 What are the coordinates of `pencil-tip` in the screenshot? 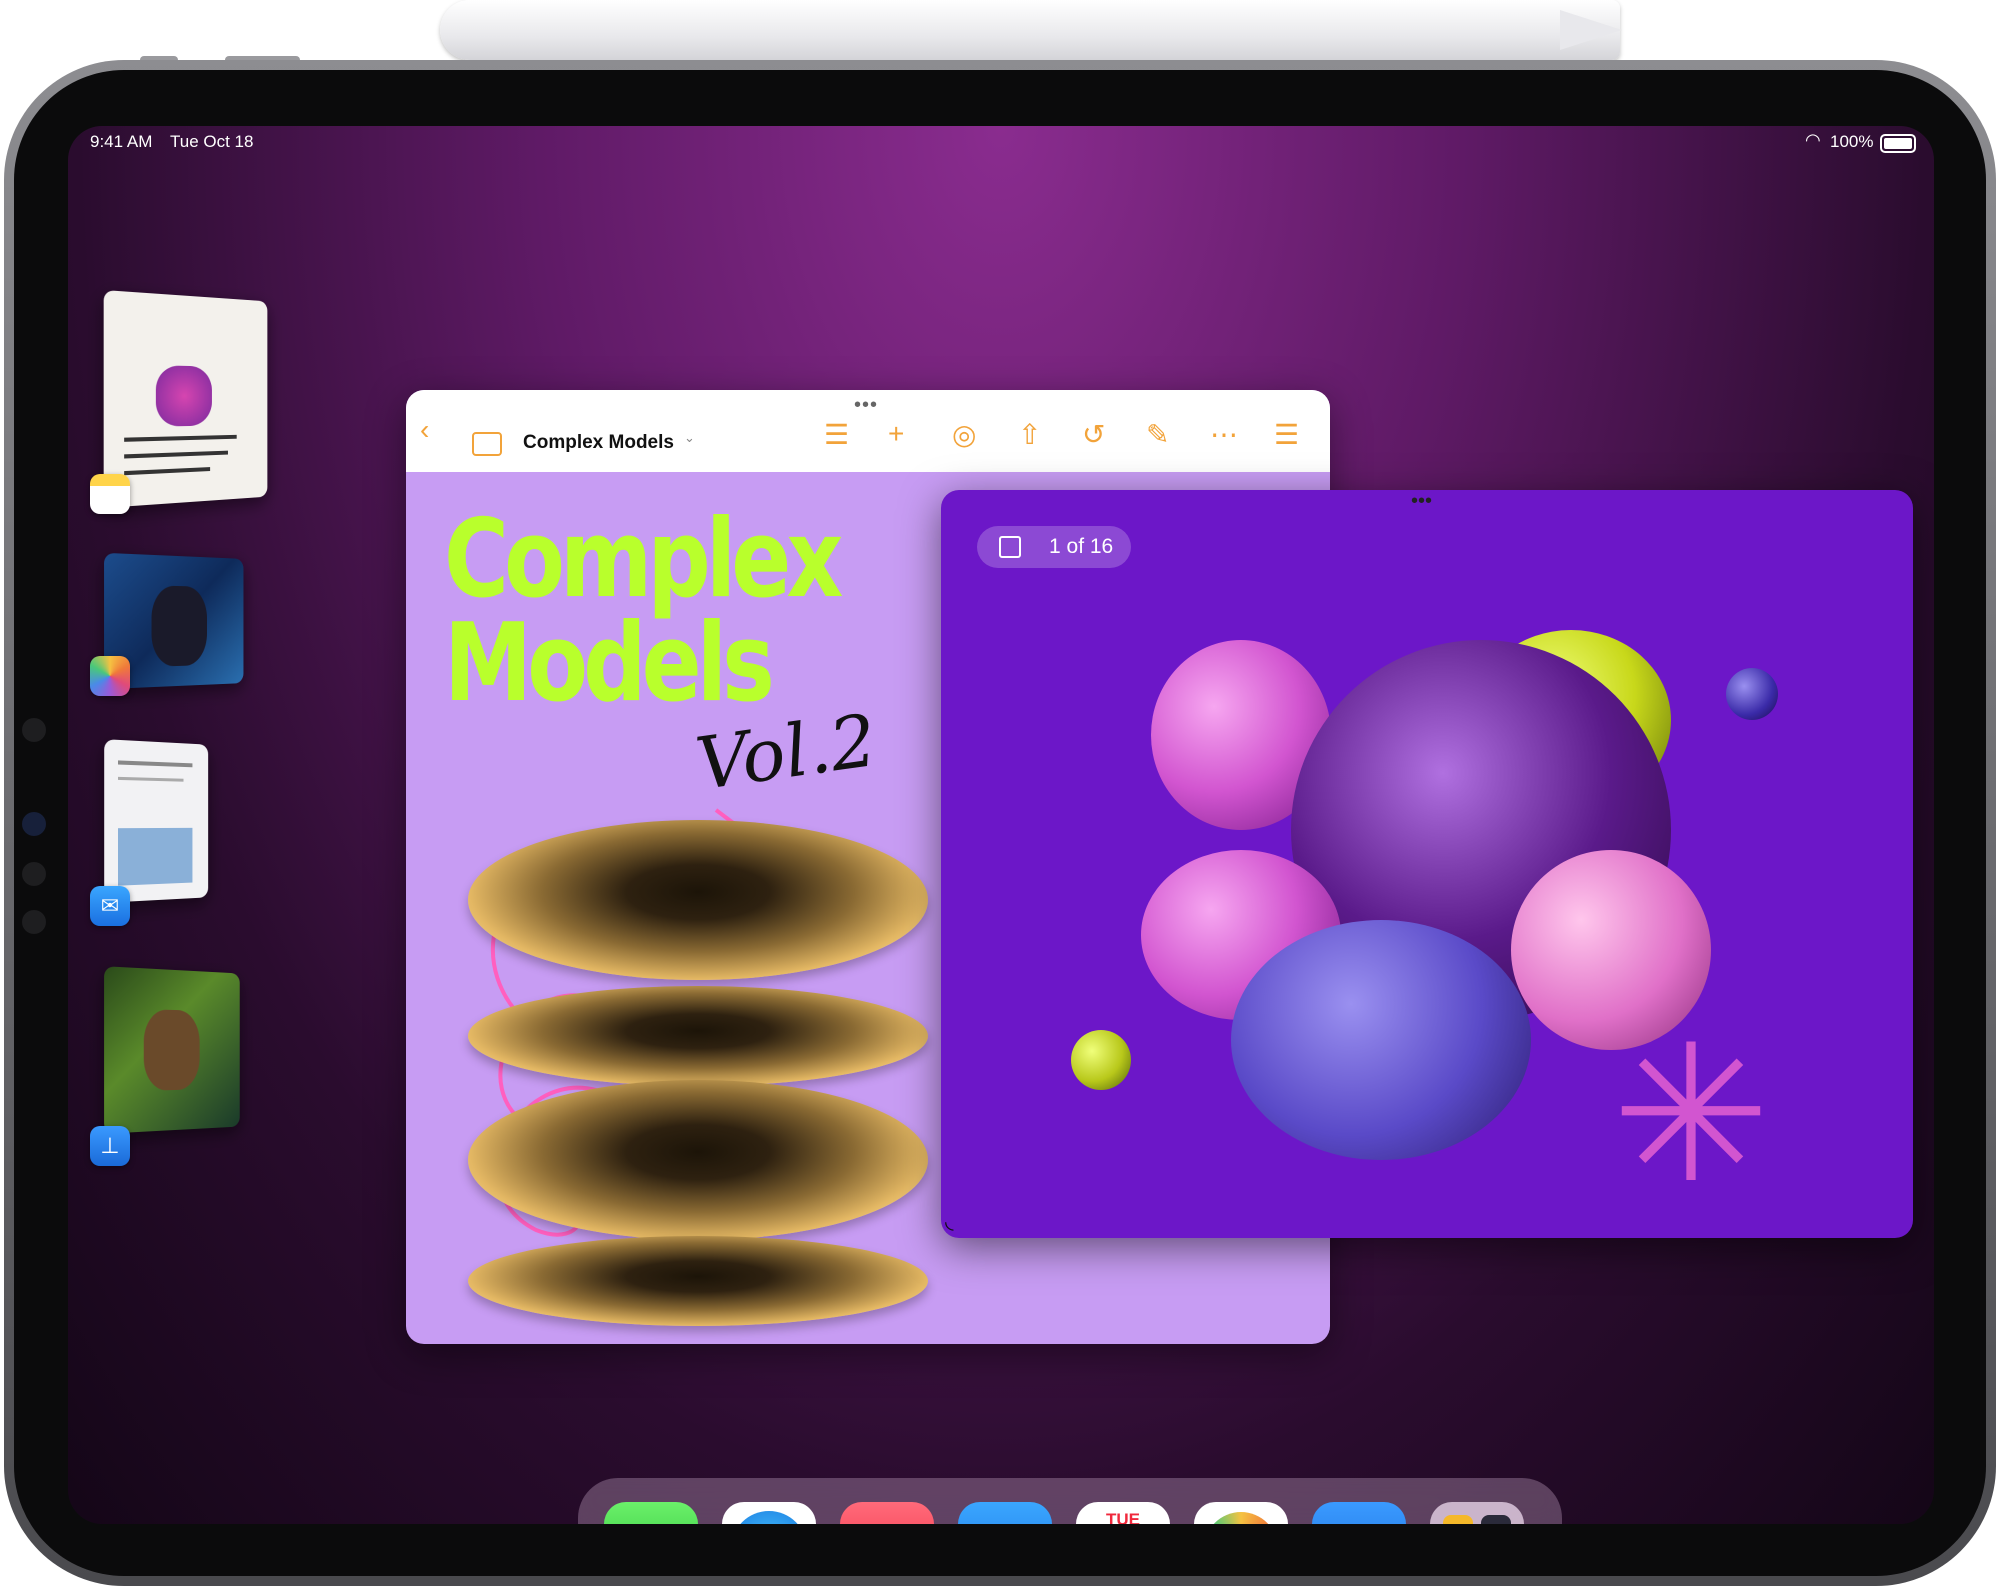 It's located at (1591, 30).